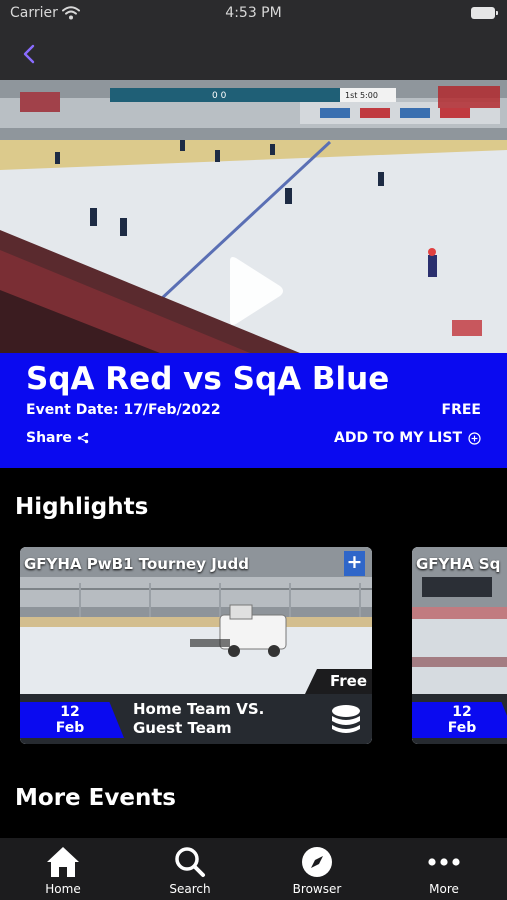 Image resolution: width=507 pixels, height=900 pixels. Describe the element at coordinates (474, 438) in the screenshot. I see `add-circle-icon` at that location.